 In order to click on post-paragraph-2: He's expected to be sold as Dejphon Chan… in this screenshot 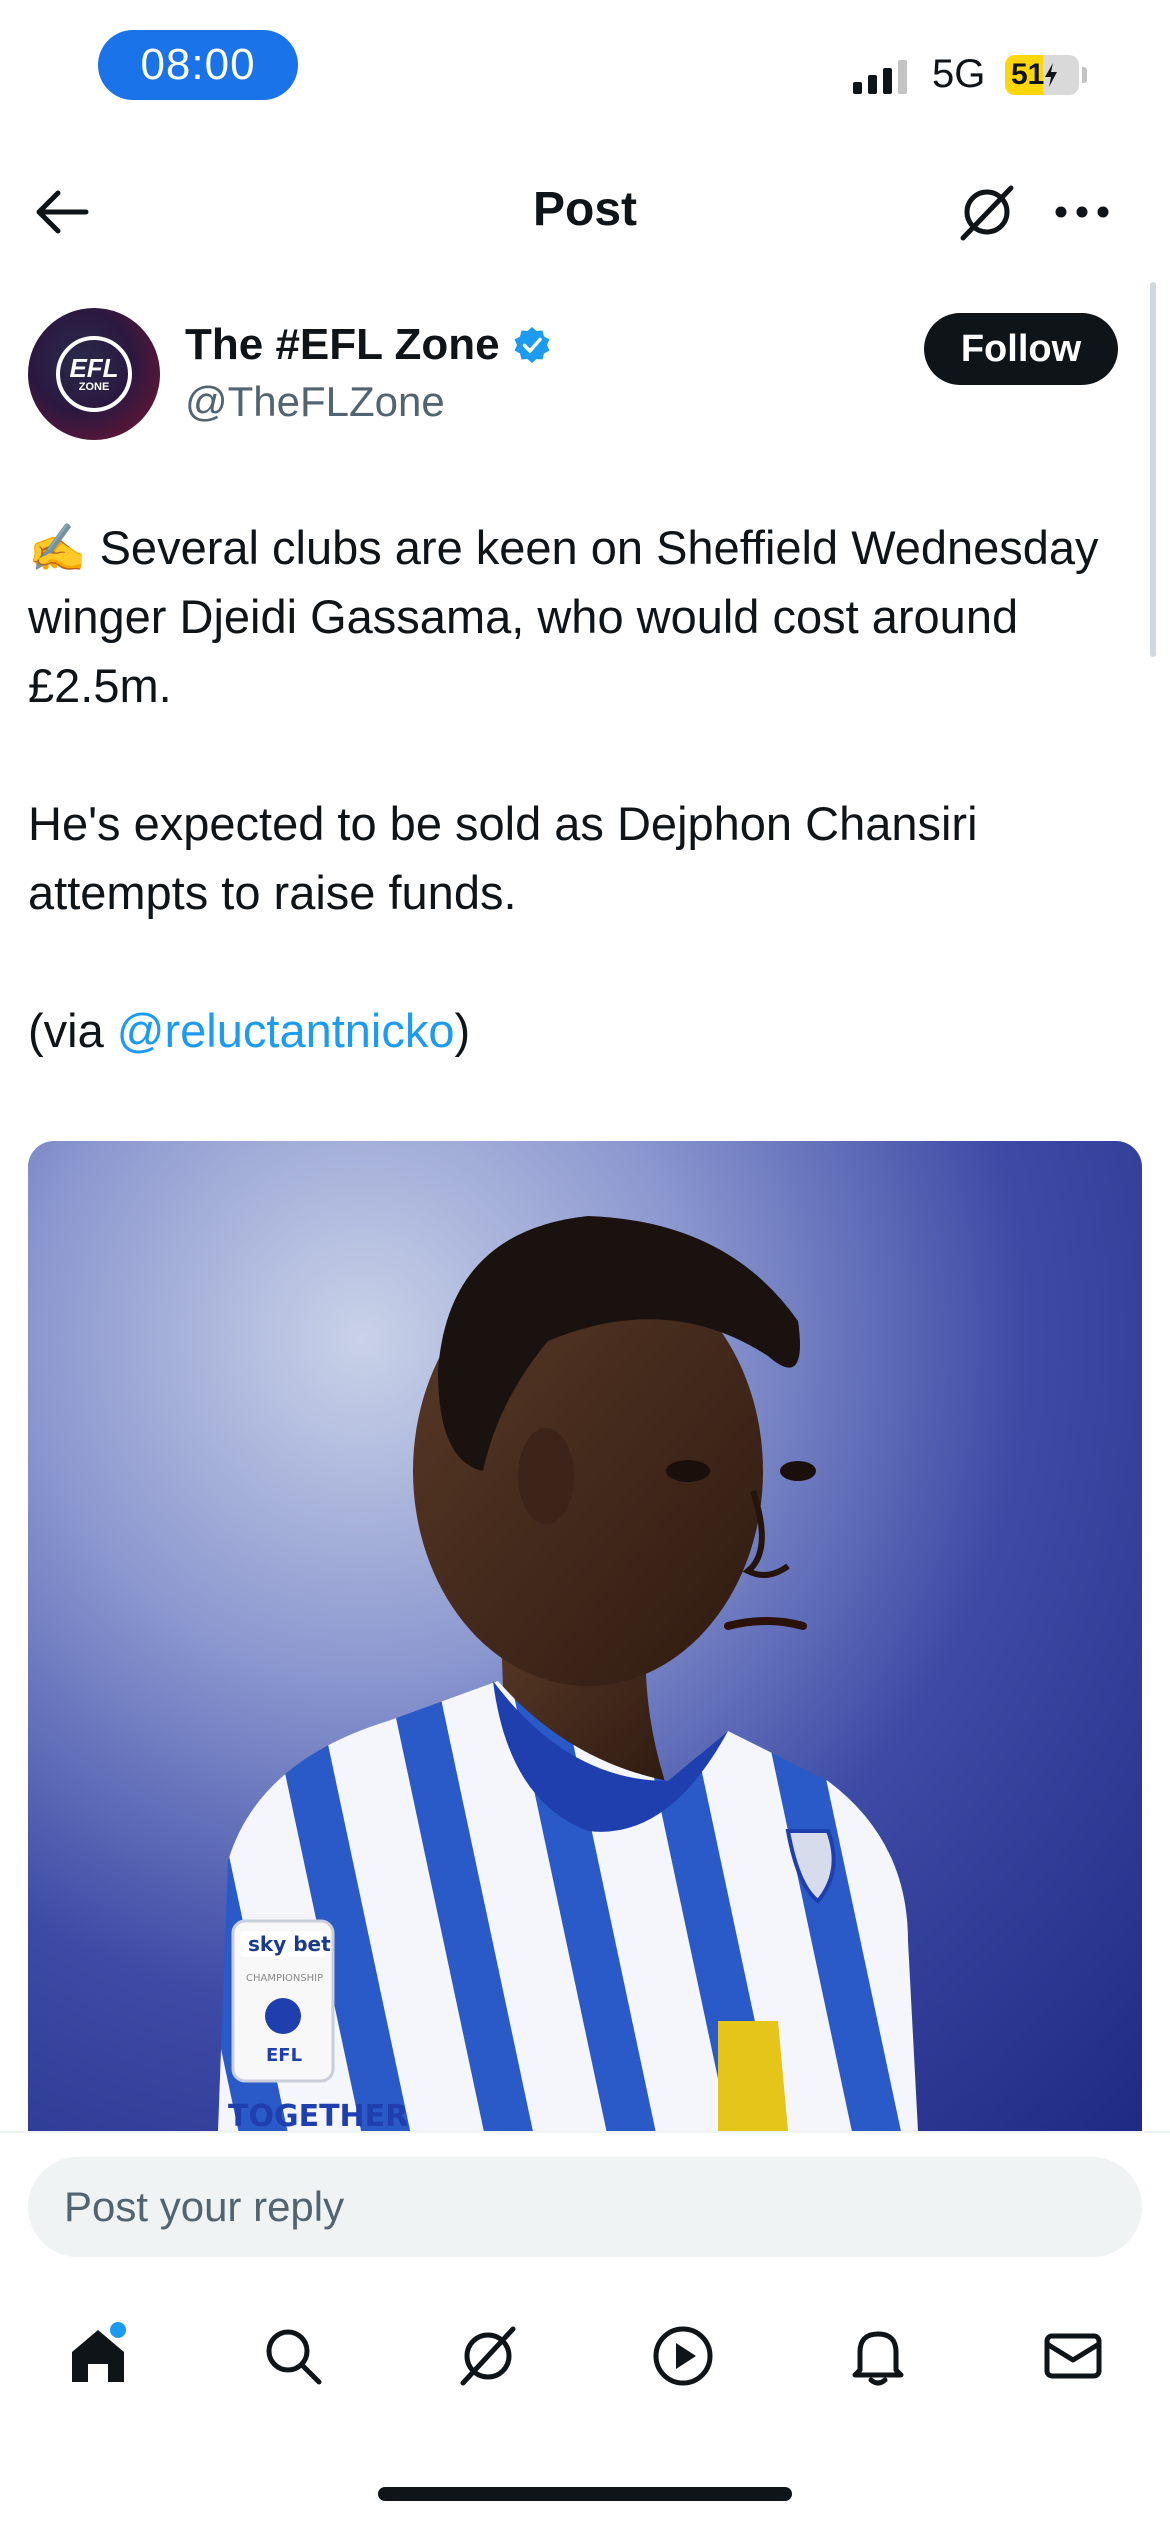, I will do `click(503, 858)`.